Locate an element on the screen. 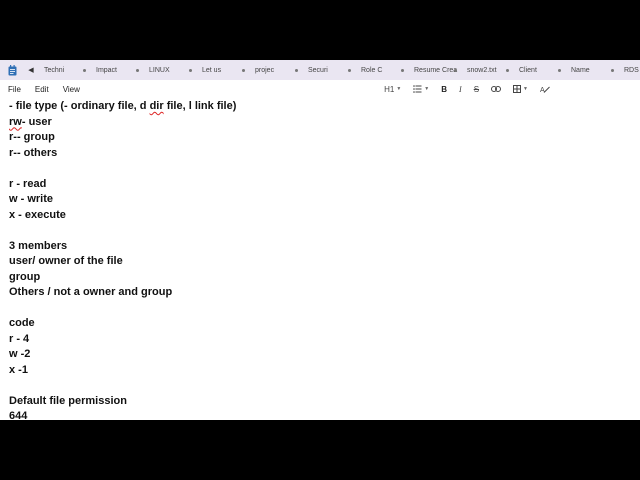  bold-button: B is located at coordinates (444, 89).